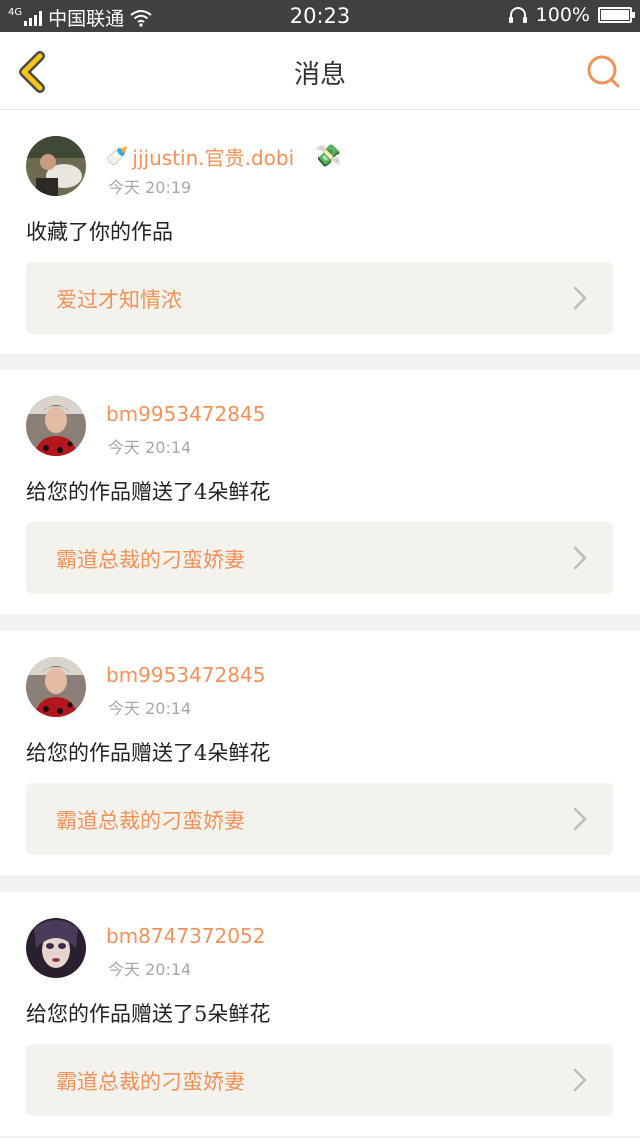 Image resolution: width=640 pixels, height=1138 pixels. I want to click on username: 🍼 jjjustin.官贵.dobi 💸, so click(224, 156).